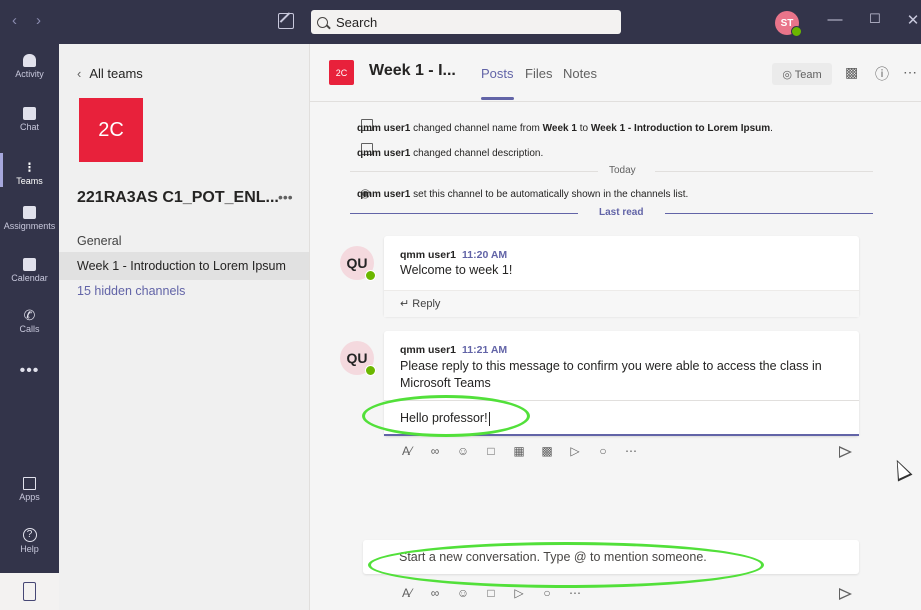 This screenshot has height=610, width=921. What do you see at coordinates (771, 128) in the screenshot?
I see `system-text: .` at bounding box center [771, 128].